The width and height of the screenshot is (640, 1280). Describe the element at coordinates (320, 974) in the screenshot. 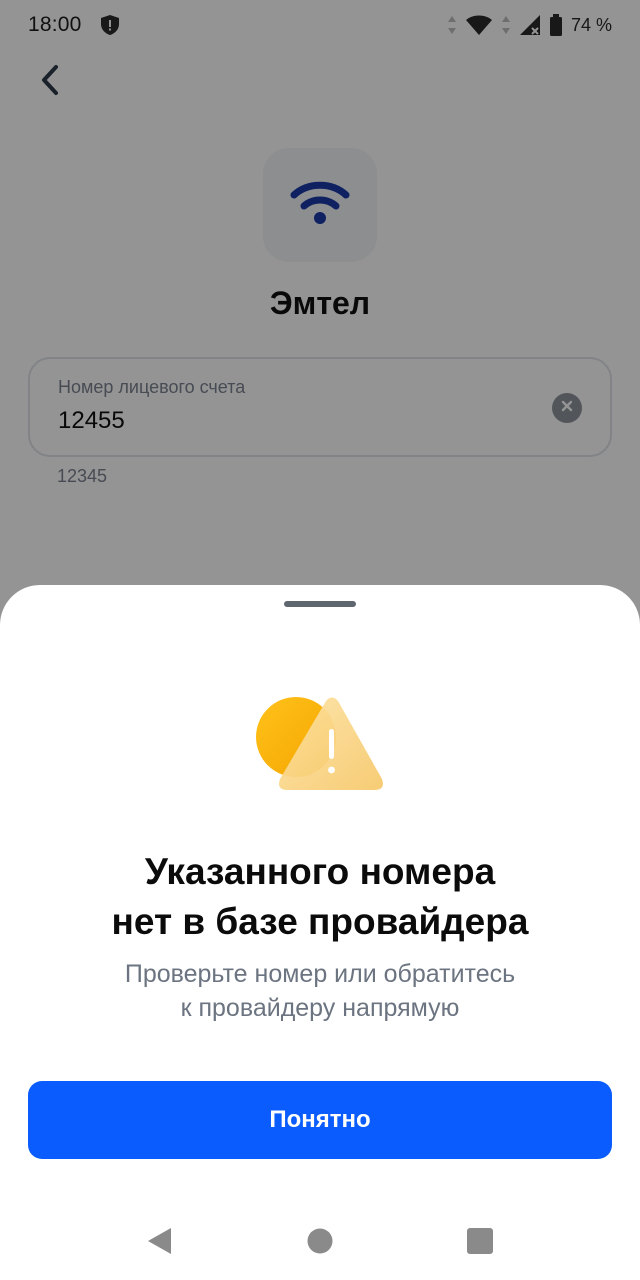

I see `sheet-subtitle-line: Проверьте номер или обратитесь` at that location.